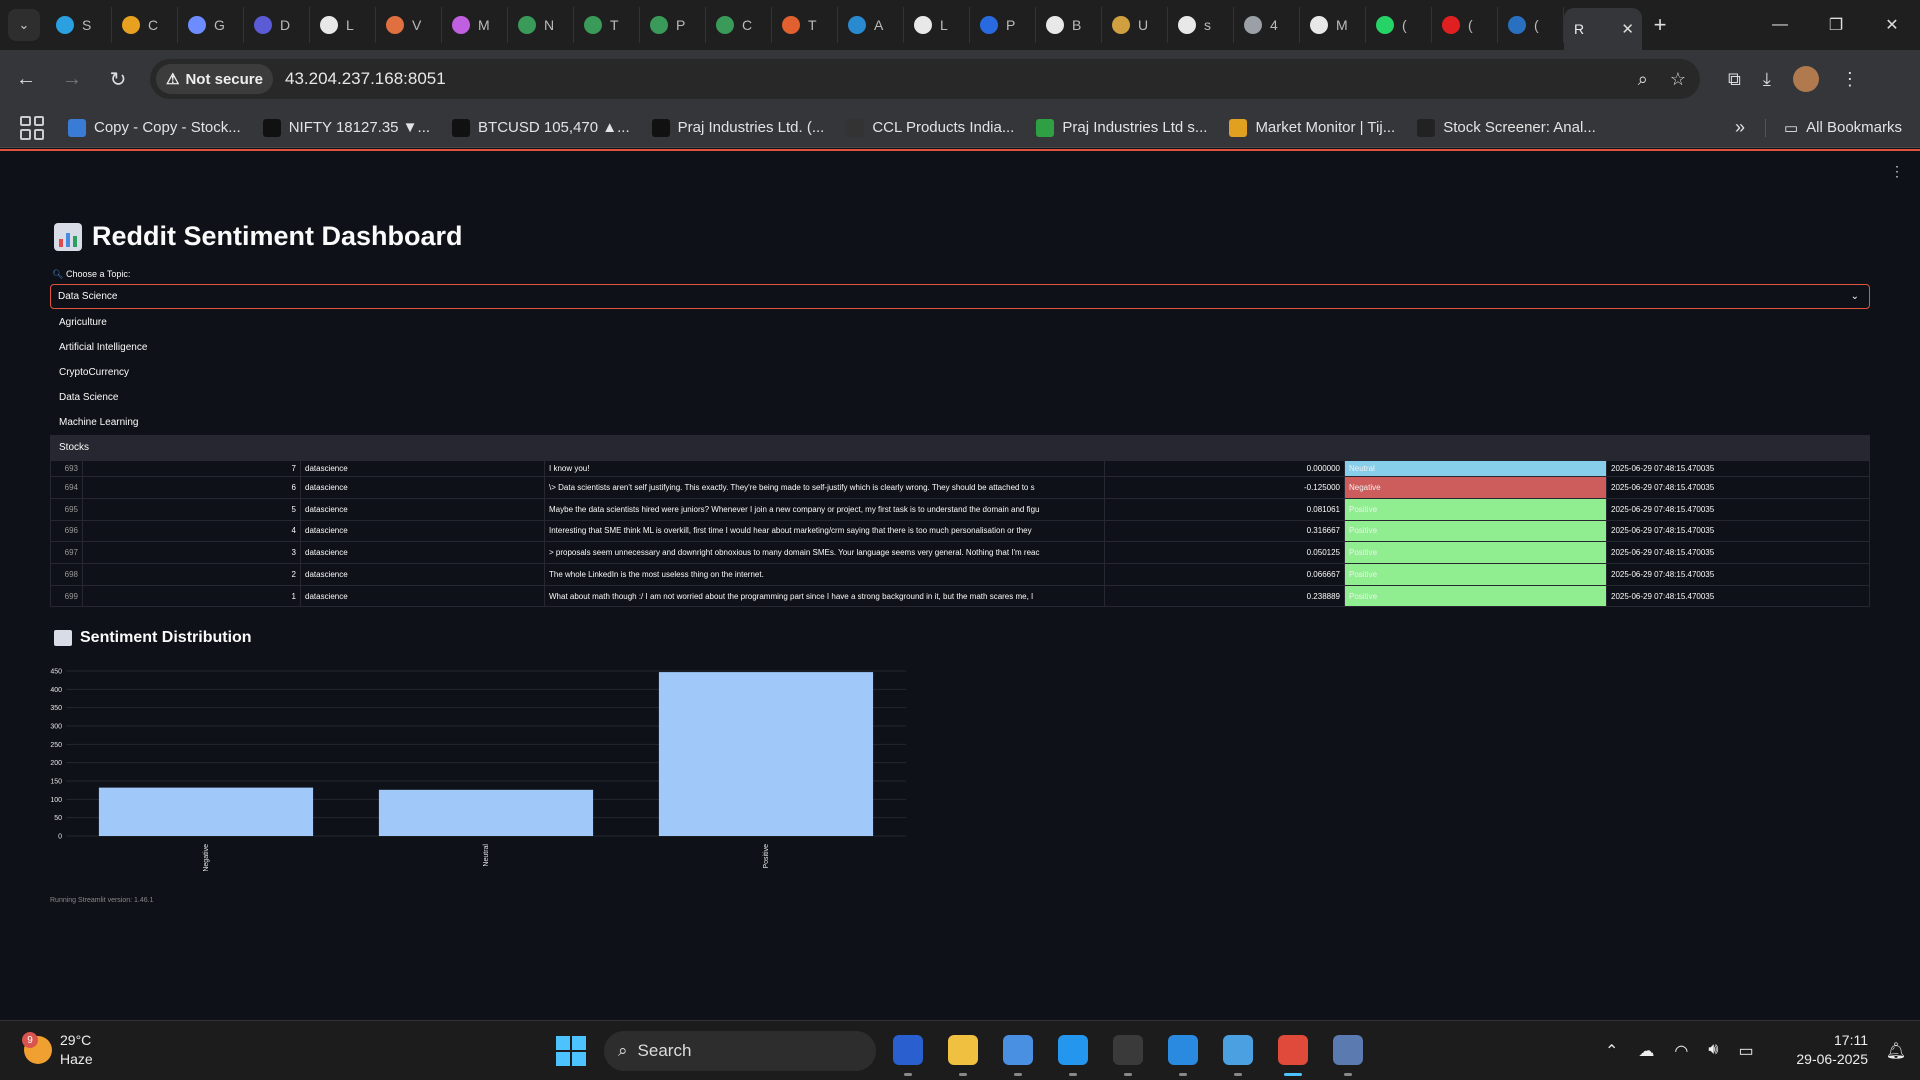 This screenshot has width=1920, height=1080. Describe the element at coordinates (192, 531) in the screenshot. I see `row-number: 4` at that location.